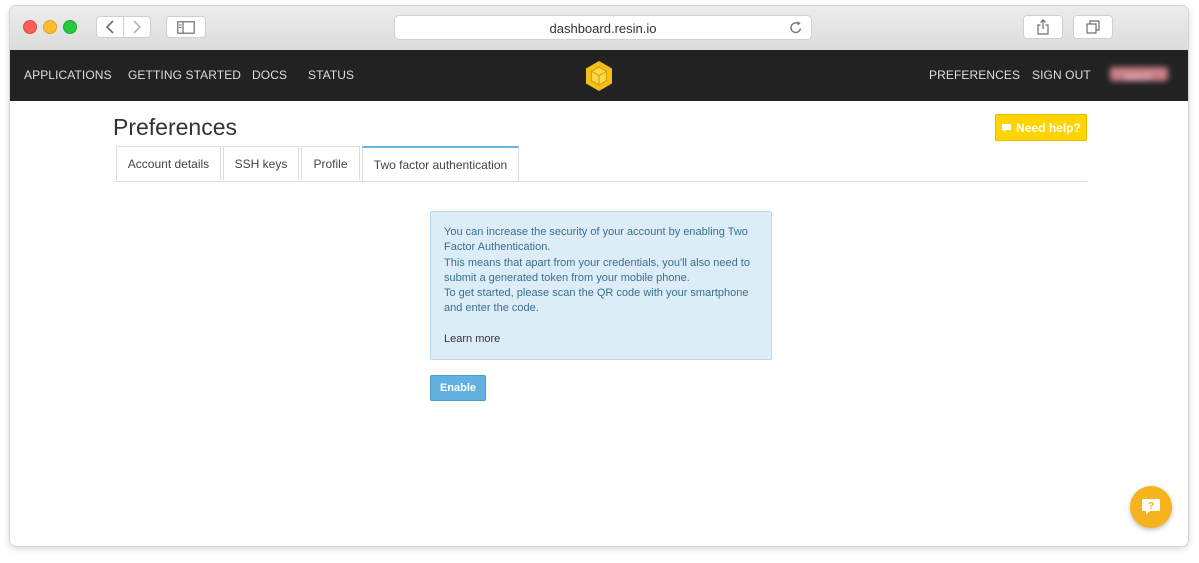  What do you see at coordinates (330, 163) in the screenshot?
I see `tab-profile: Profile` at bounding box center [330, 163].